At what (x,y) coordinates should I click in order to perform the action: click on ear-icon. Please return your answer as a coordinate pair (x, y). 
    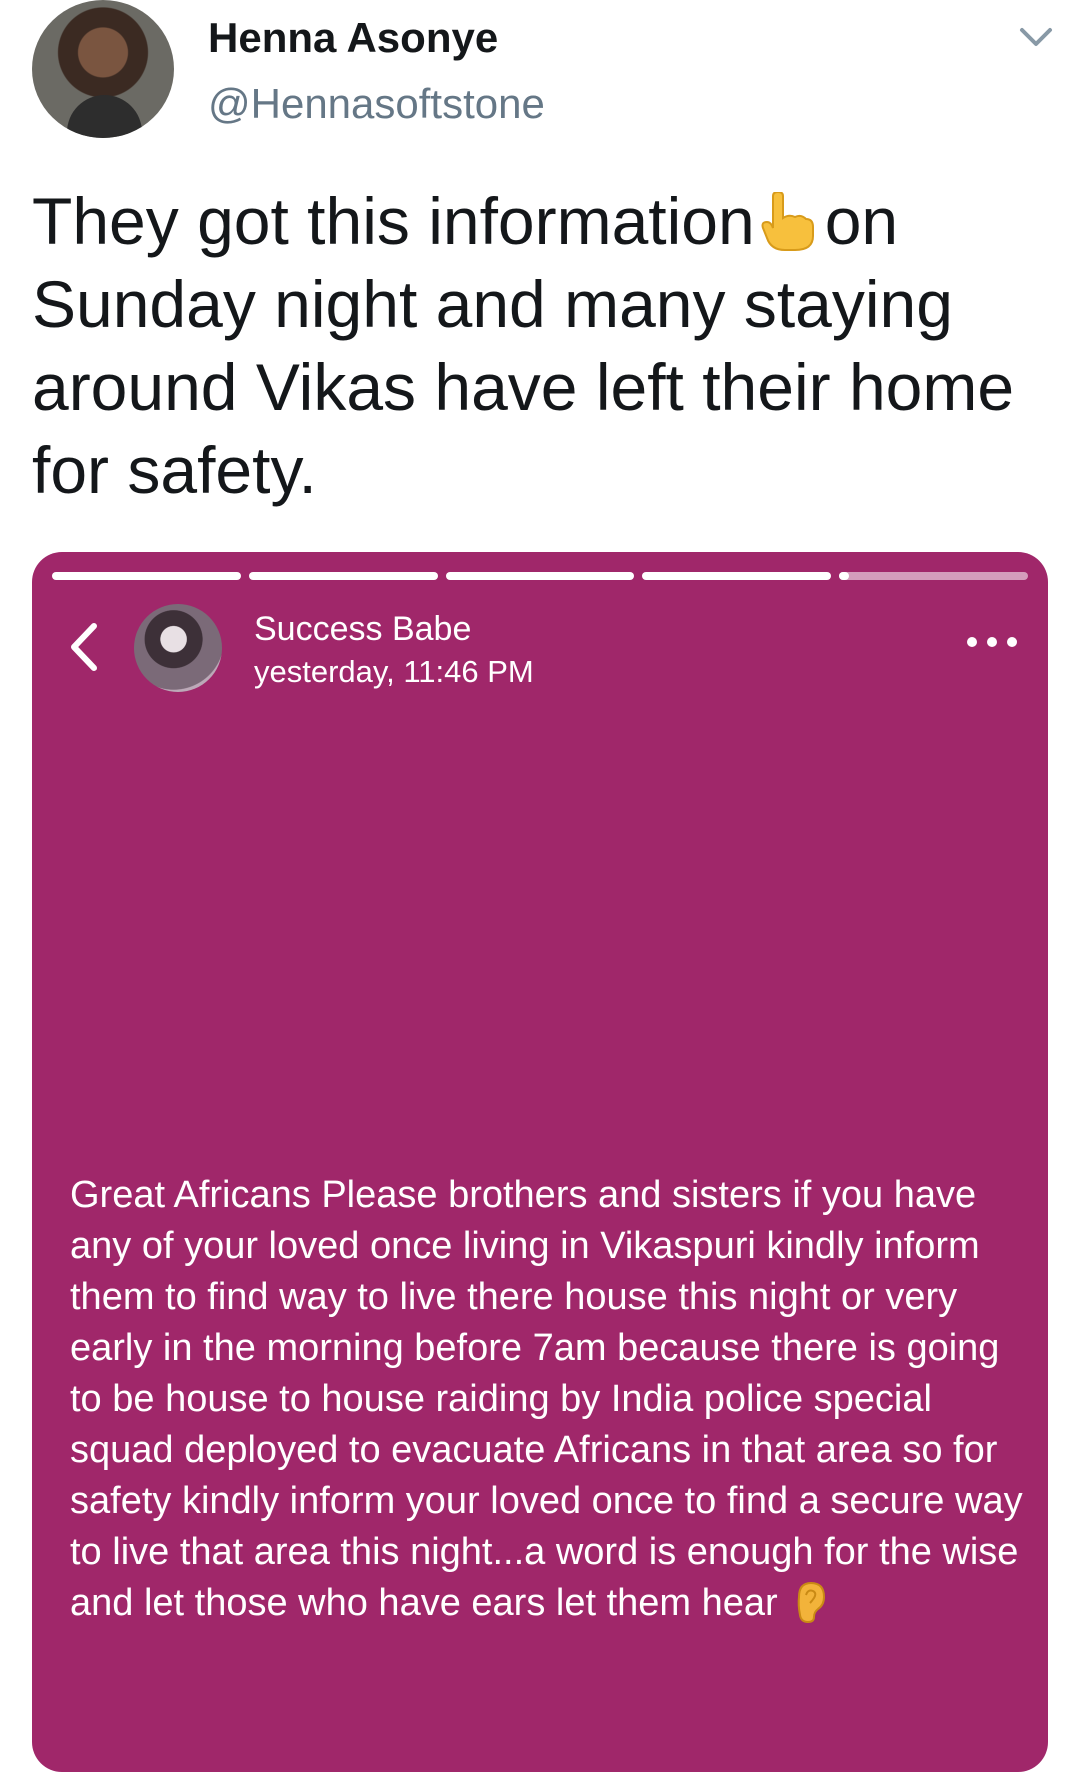
    Looking at the image, I should click on (811, 1602).